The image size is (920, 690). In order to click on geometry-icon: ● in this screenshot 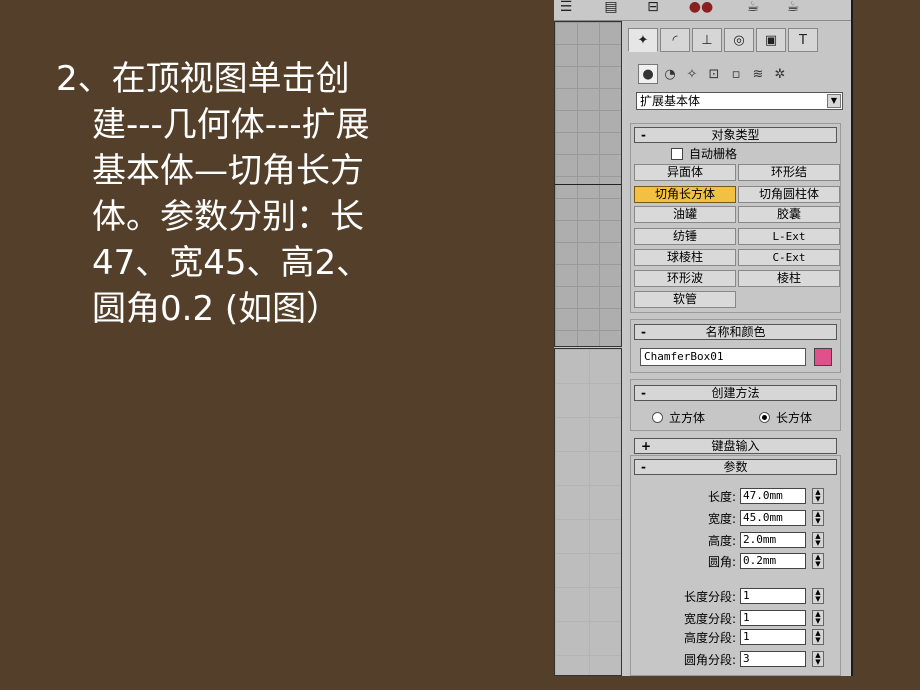, I will do `click(648, 74)`.